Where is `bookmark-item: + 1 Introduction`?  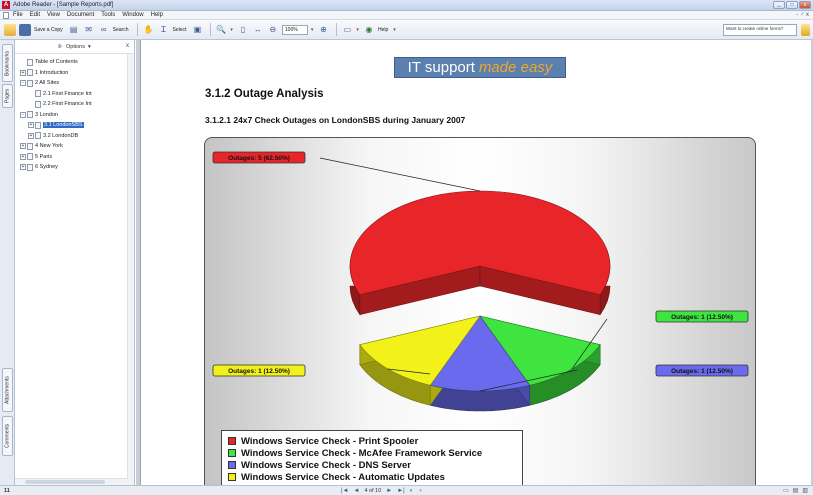 bookmark-item: + 1 Introduction is located at coordinates (74, 73).